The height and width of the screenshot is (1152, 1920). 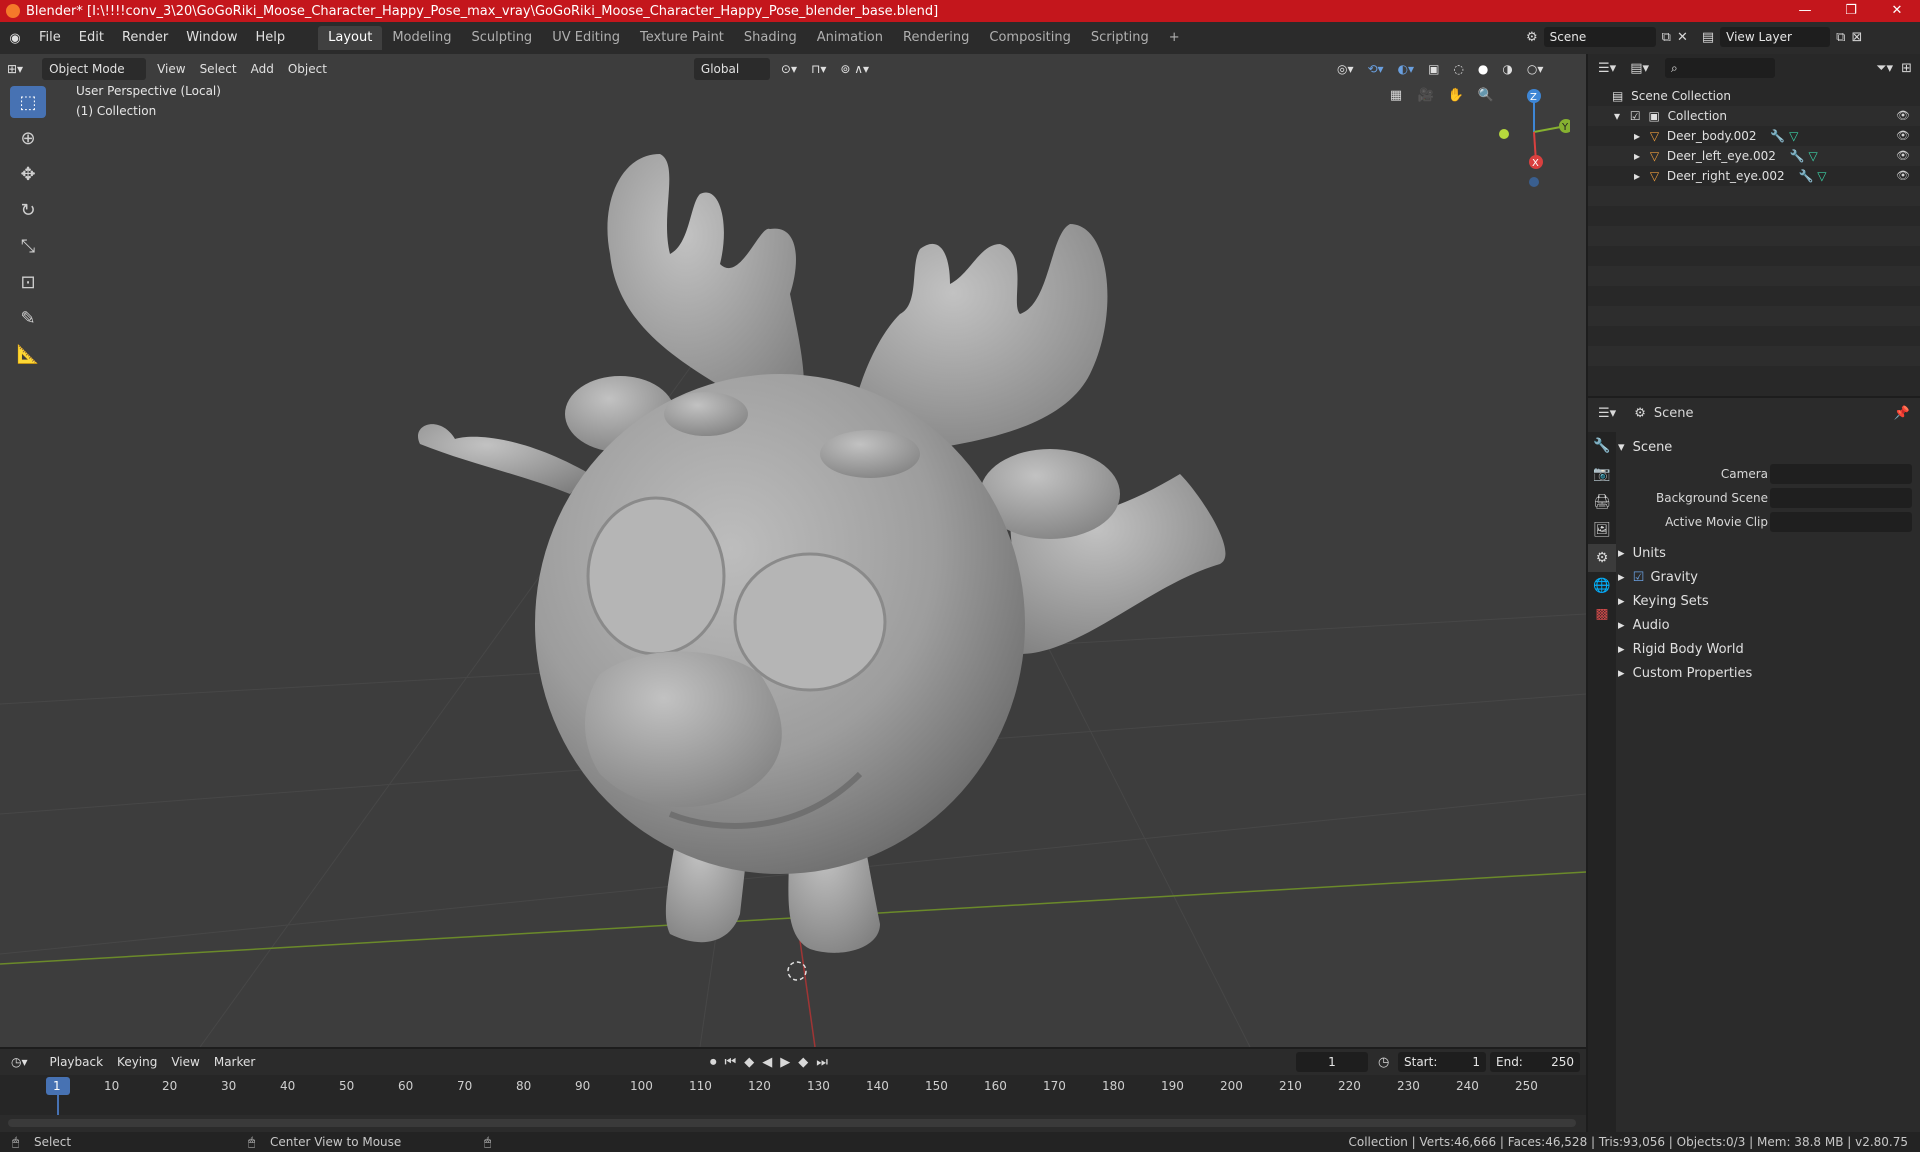 I want to click on visibility-icon: ◎▾, so click(x=1345, y=69).